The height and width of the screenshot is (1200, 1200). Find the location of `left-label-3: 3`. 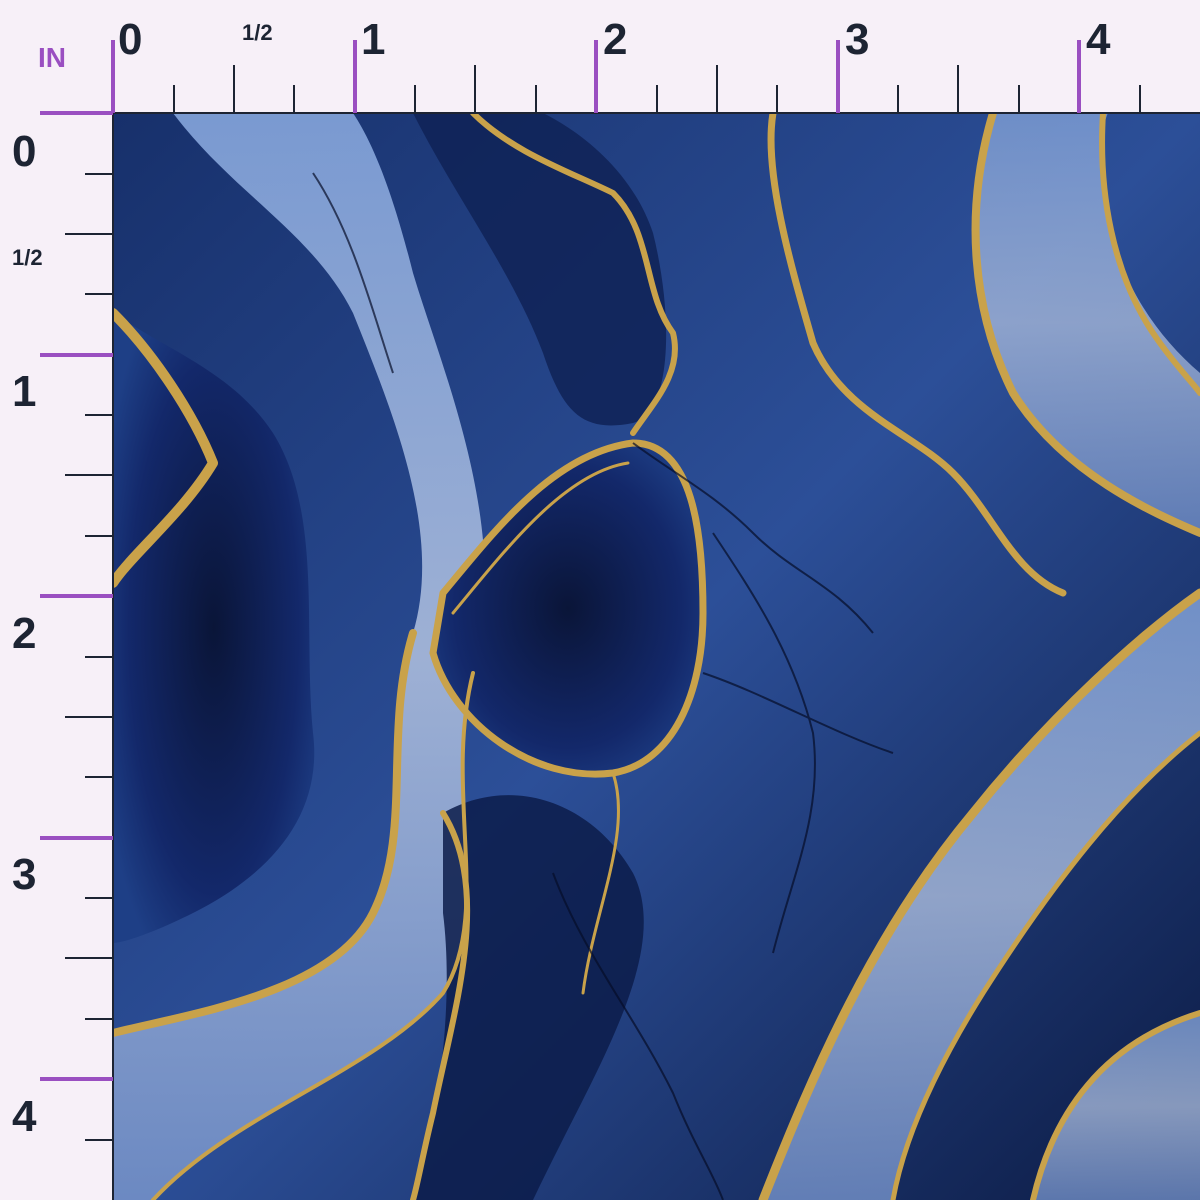

left-label-3: 3 is located at coordinates (24, 874).